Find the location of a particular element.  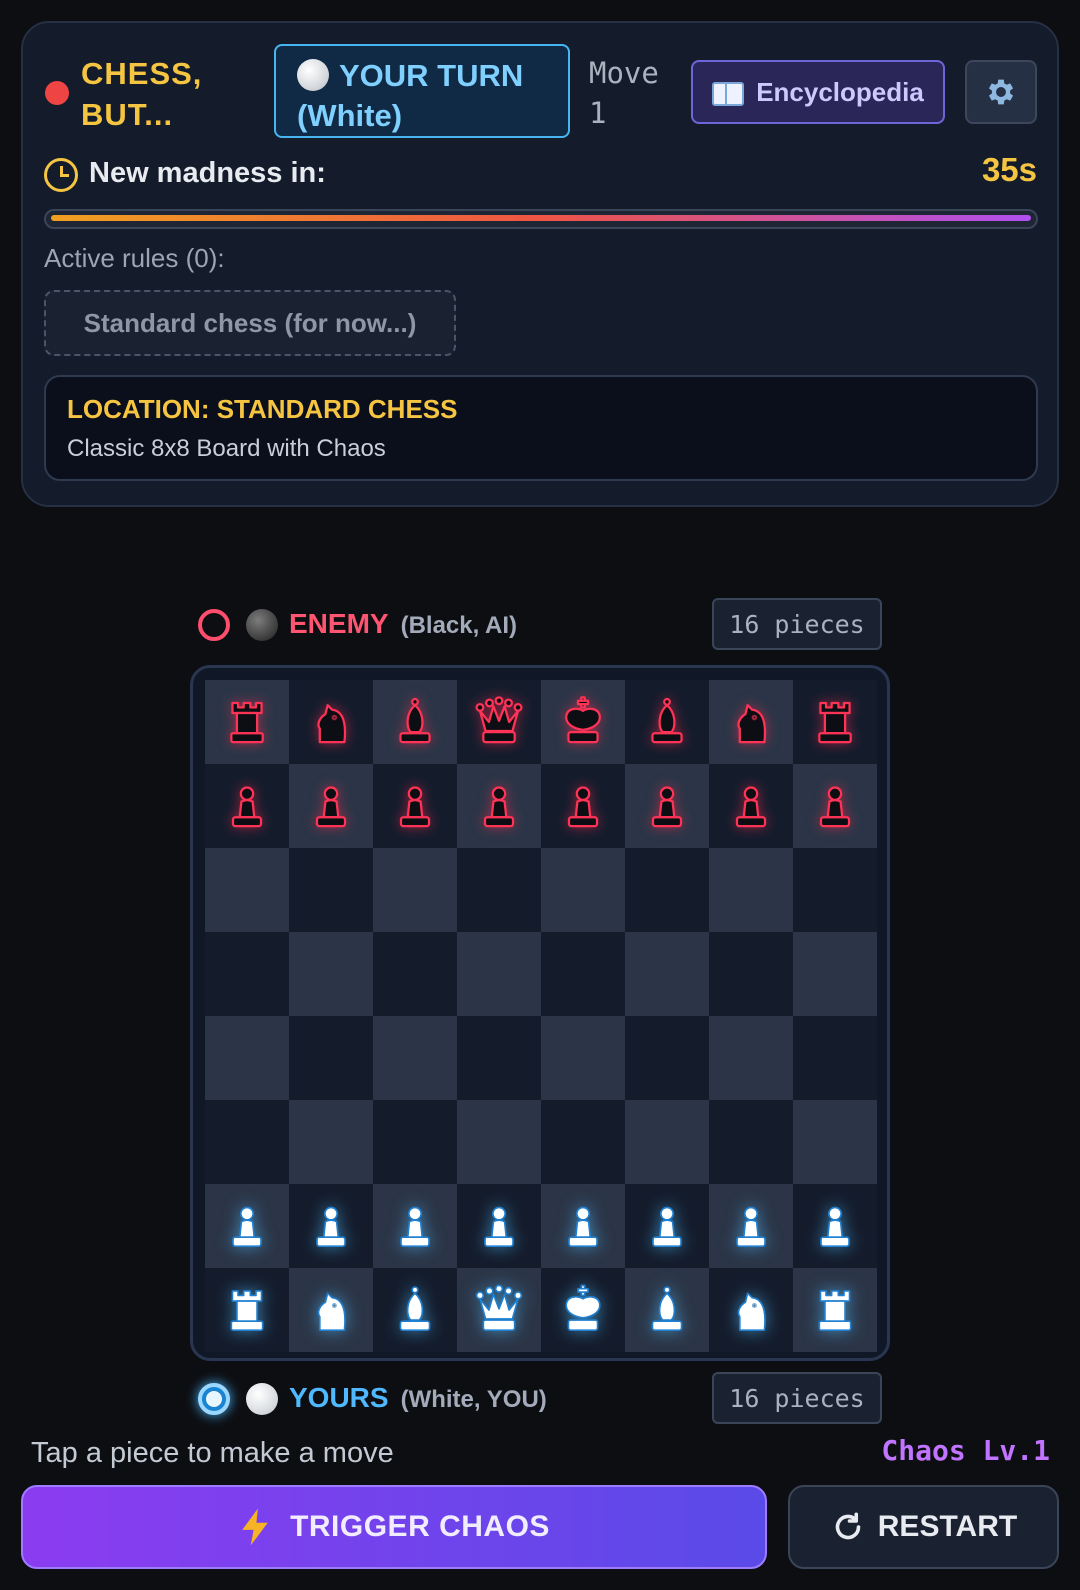

player-queen-icon is located at coordinates (499, 1310).